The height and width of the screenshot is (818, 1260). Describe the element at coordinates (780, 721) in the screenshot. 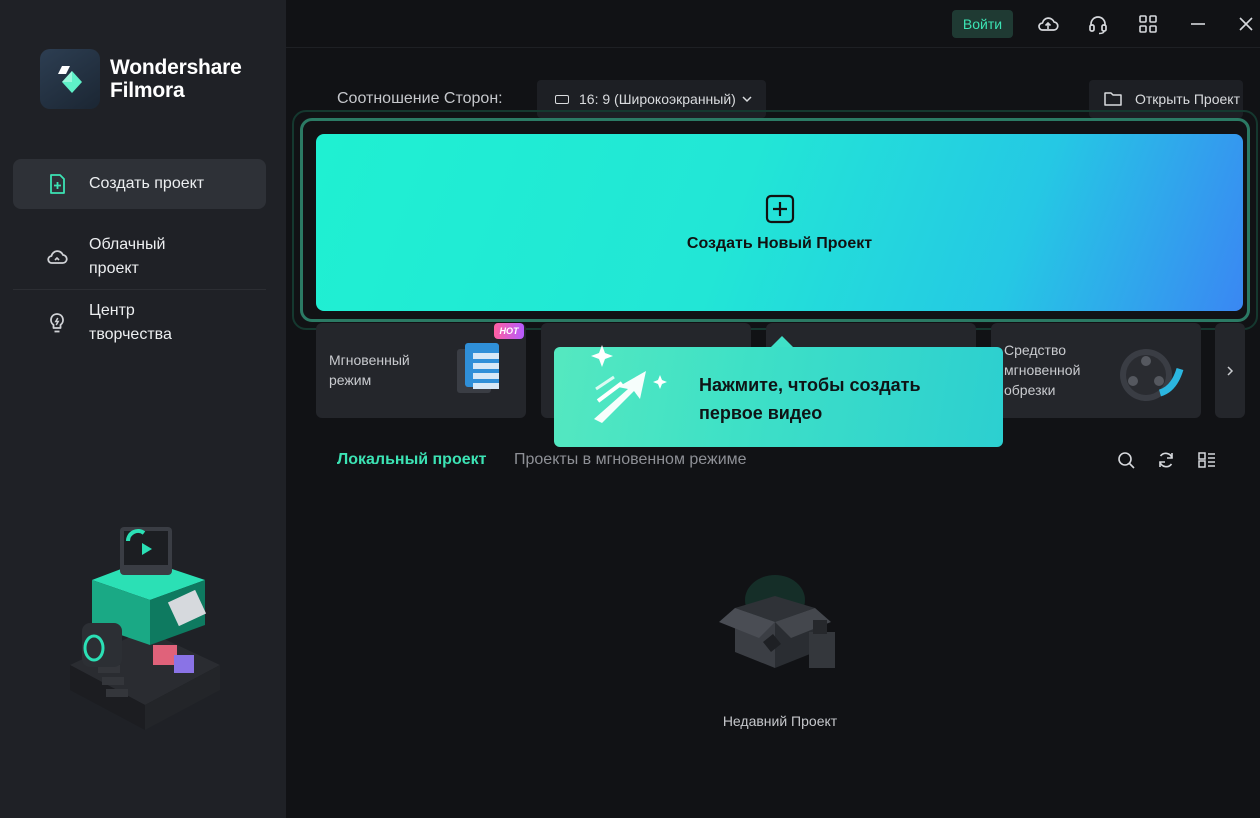

I see `recent-project-label: Недавний Проект` at that location.